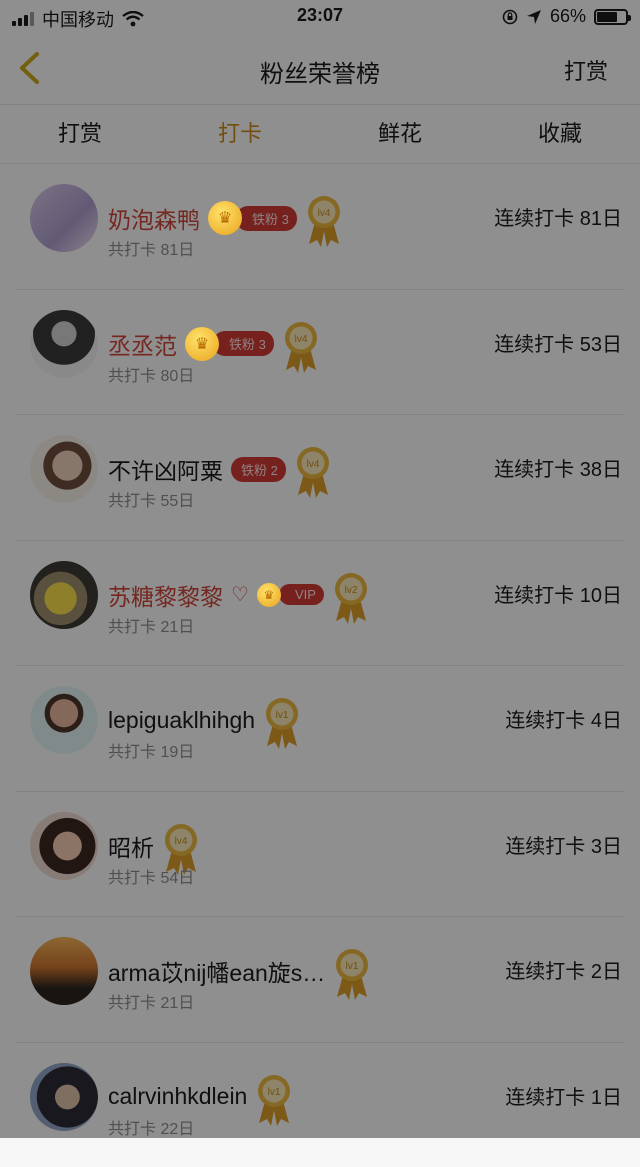 Image resolution: width=640 pixels, height=1167 pixels. I want to click on list-item: 奶泡森鸭 ♛ 铁粉 3 lv4 共打卡 81日 连续打卡 81日, so click(320, 227).